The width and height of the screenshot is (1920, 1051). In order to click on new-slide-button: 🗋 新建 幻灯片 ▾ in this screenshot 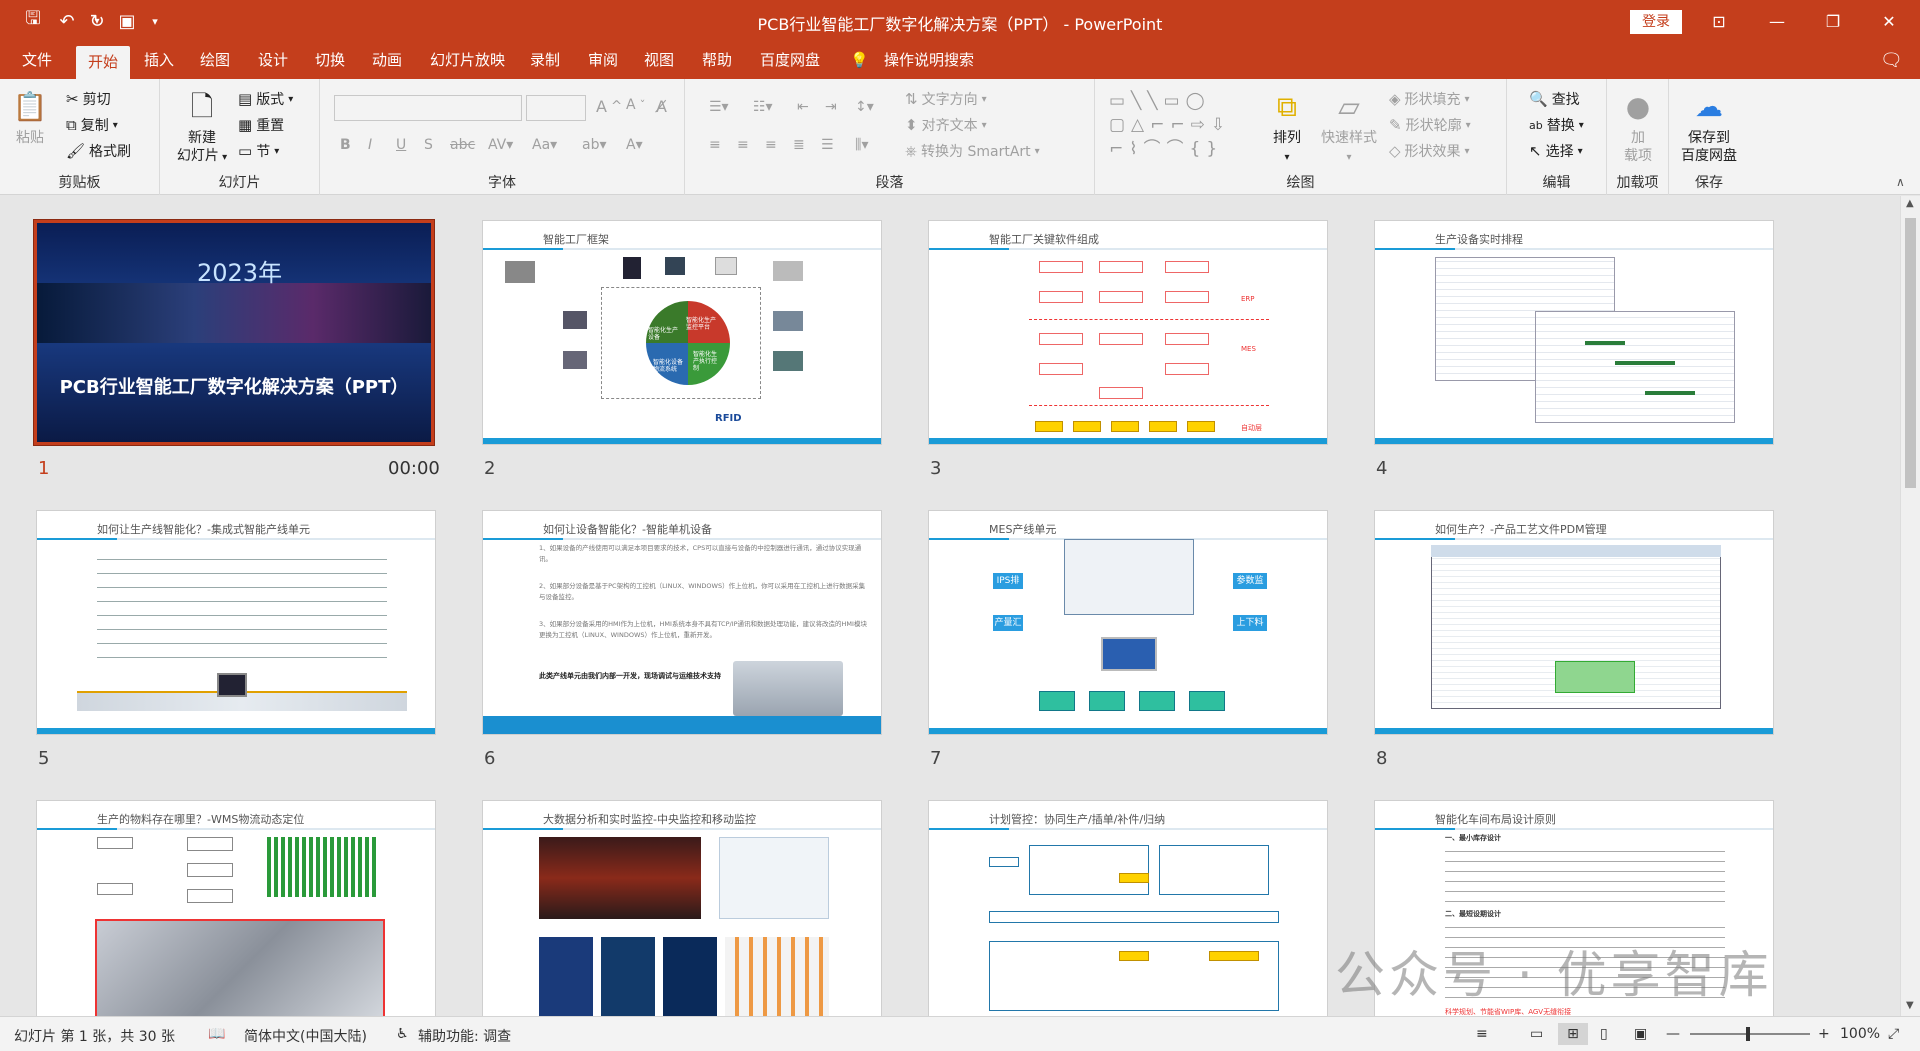, I will do `click(202, 128)`.